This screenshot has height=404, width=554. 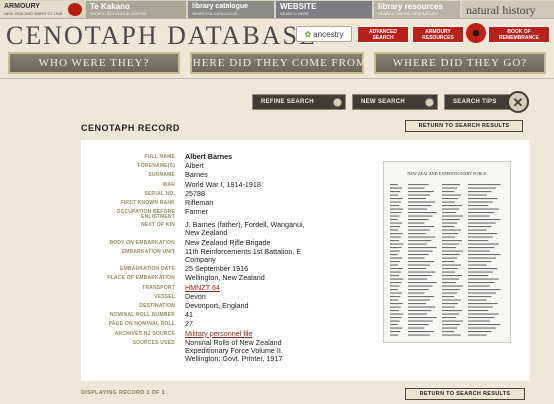 I want to click on record-field-row: FULL NAME Albert Barnes, so click(x=231, y=156).